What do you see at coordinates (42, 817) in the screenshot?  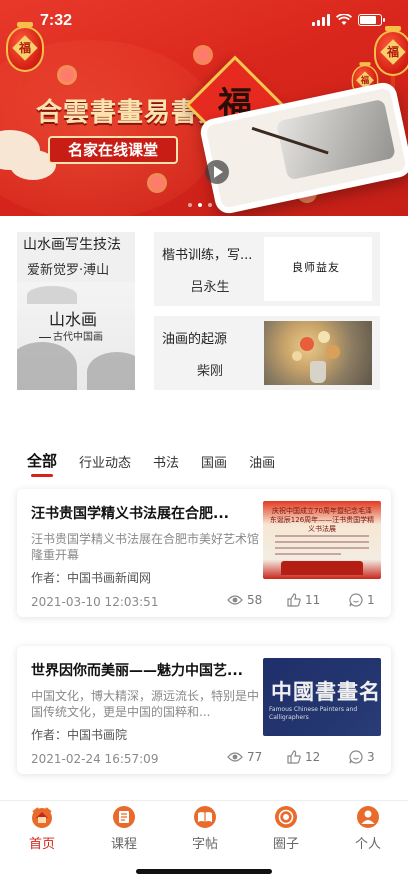 I see `home-icon` at bounding box center [42, 817].